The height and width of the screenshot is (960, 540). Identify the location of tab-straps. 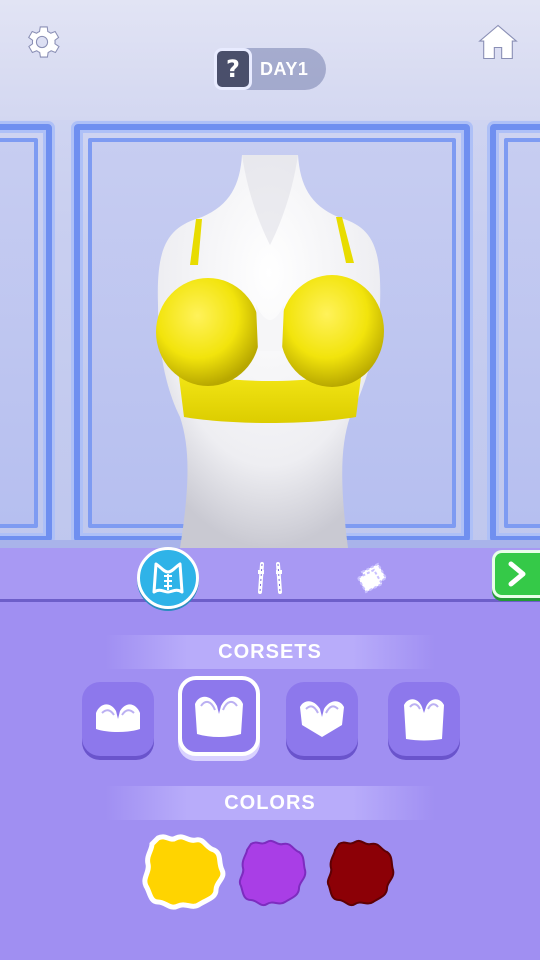
(270, 578).